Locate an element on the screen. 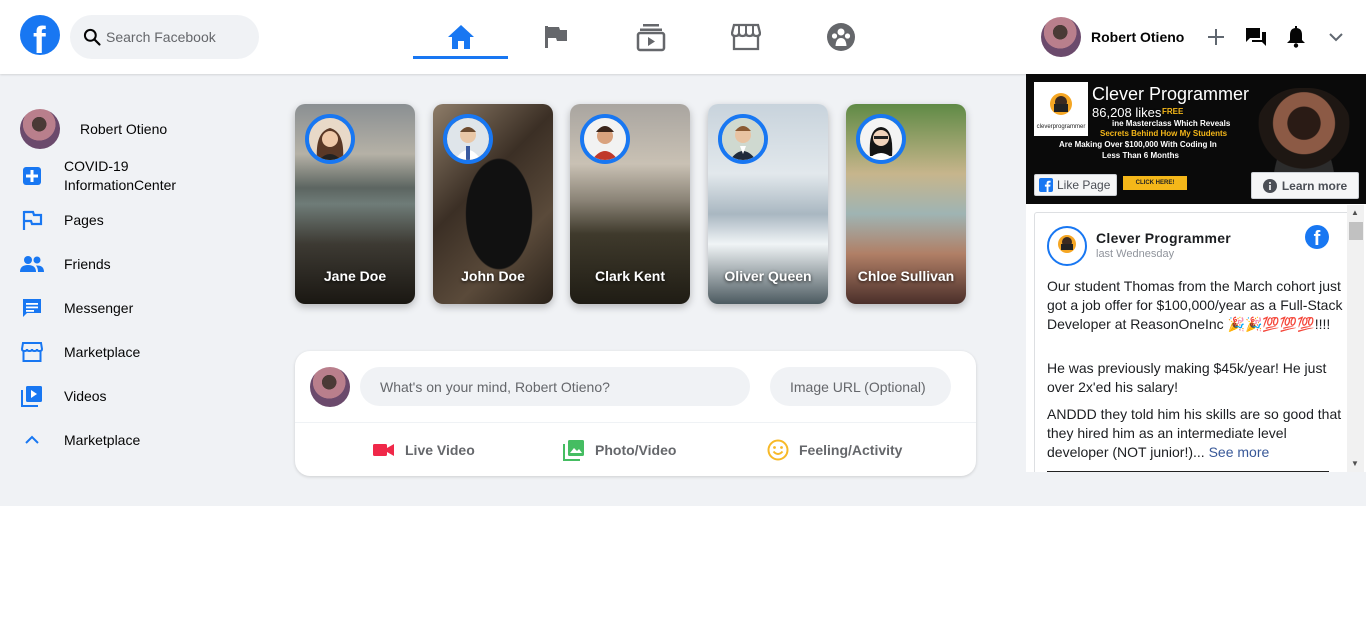 The height and width of the screenshot is (623, 1366). page-name: Clever Programmer is located at coordinates (1170, 94).